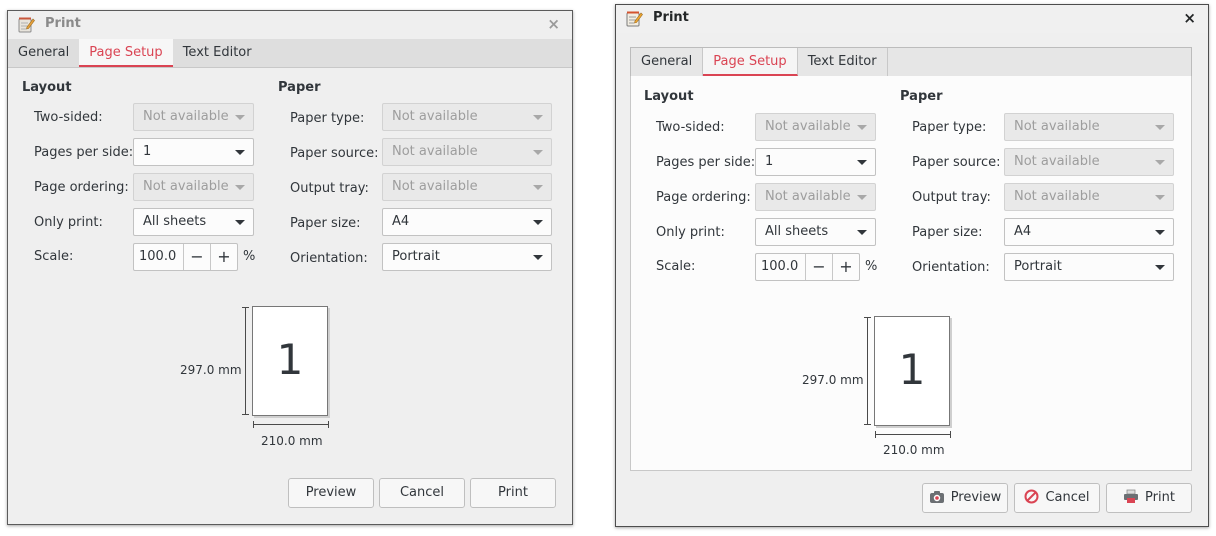 This screenshot has width=1216, height=536. I want to click on tab-bar: General Page Setup Text Editor, so click(911, 62).